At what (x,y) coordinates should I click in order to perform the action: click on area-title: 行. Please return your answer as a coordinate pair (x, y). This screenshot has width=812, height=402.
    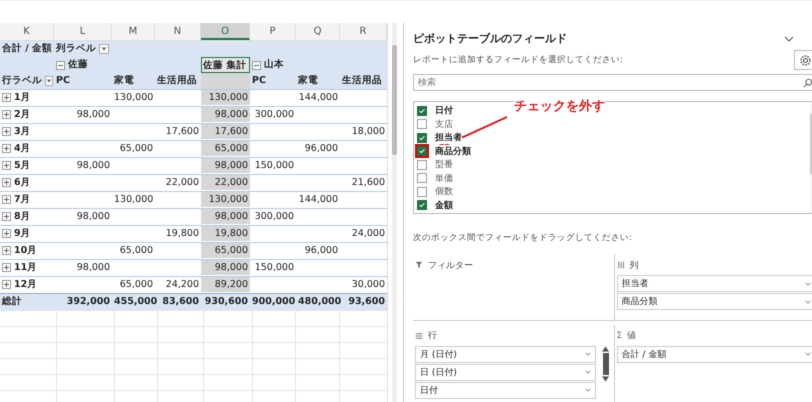
    Looking at the image, I should click on (432, 336).